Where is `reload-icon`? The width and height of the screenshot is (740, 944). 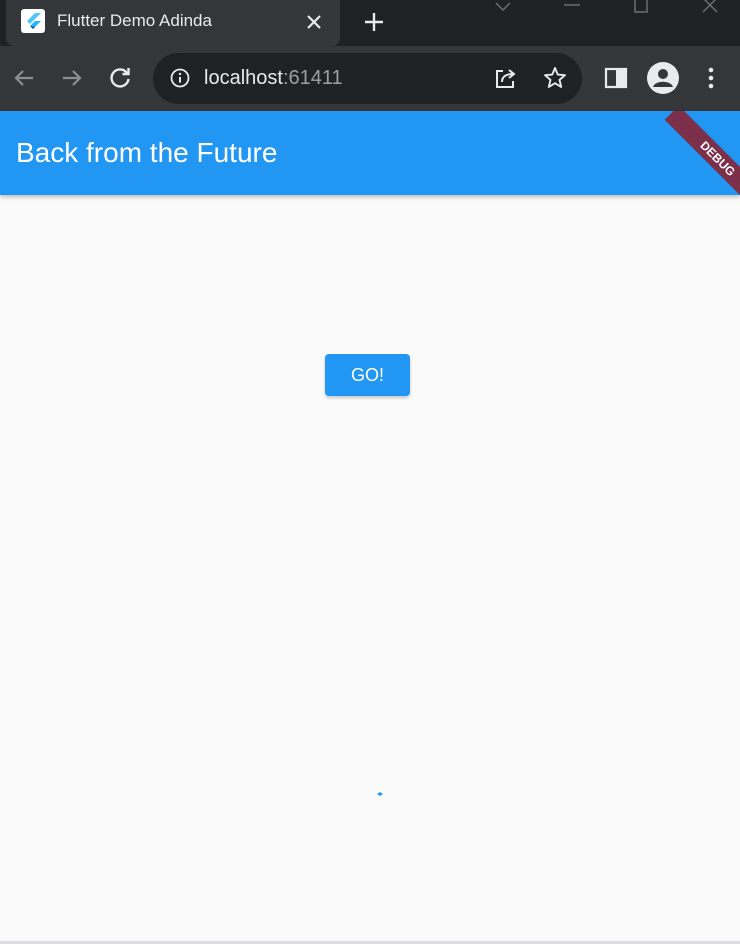
reload-icon is located at coordinates (120, 78).